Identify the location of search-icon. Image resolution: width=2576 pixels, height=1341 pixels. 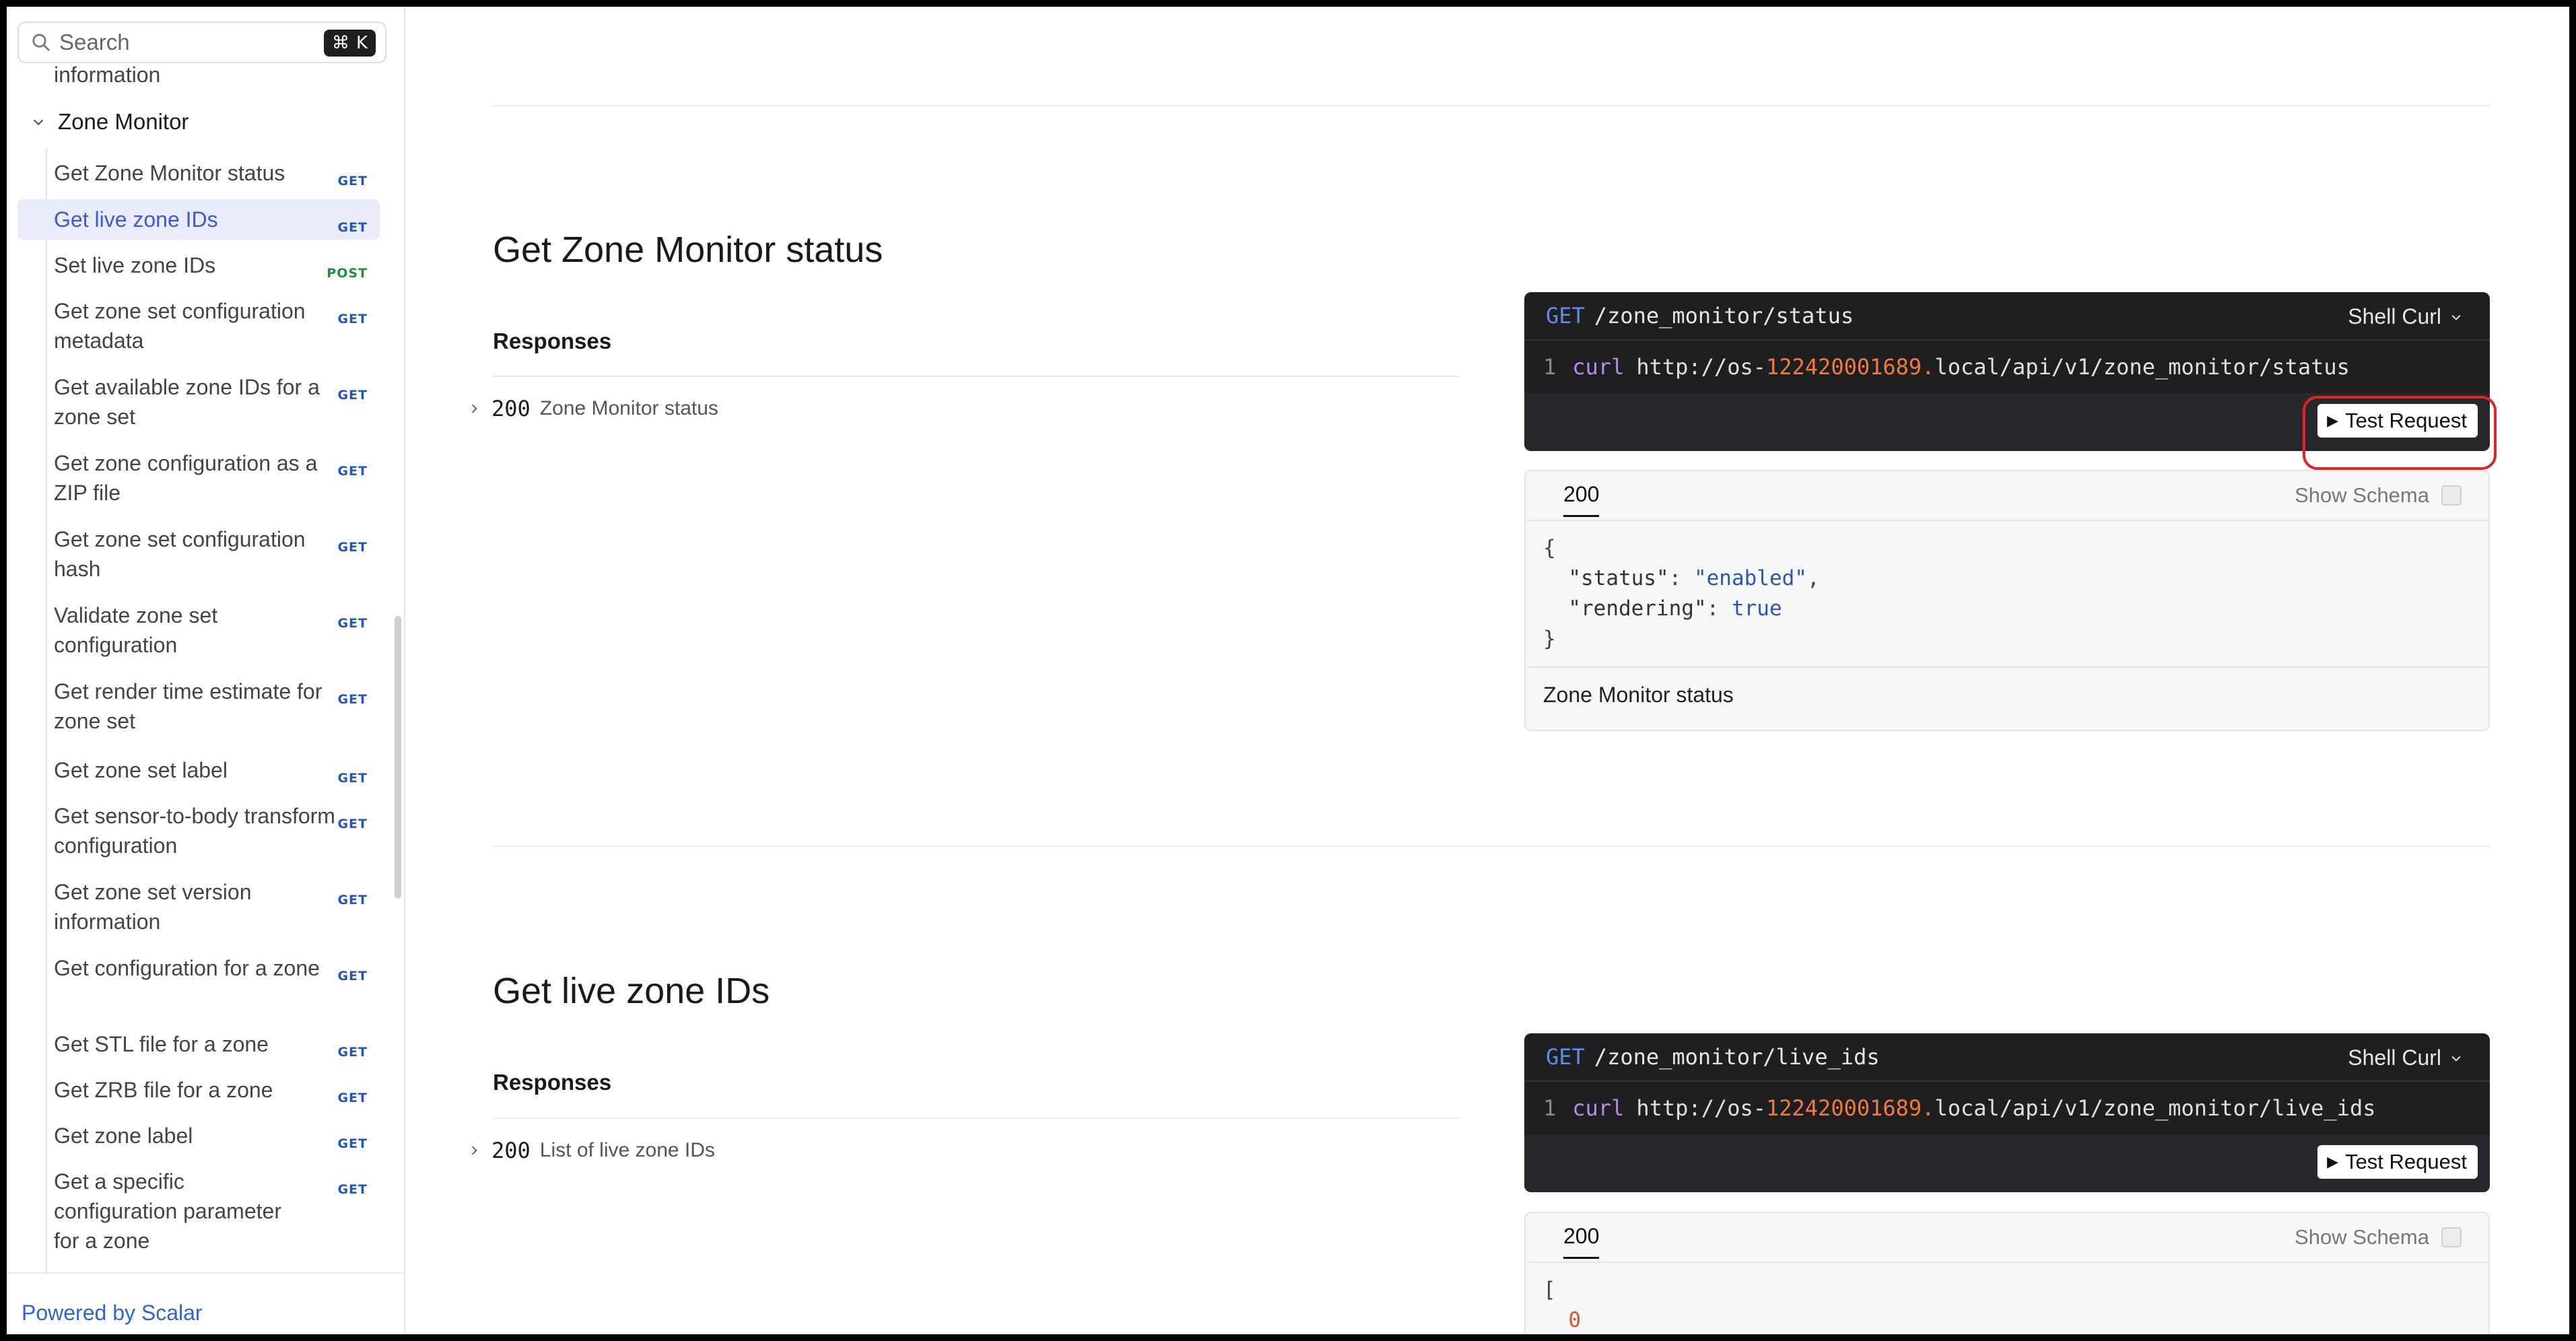
(41, 42).